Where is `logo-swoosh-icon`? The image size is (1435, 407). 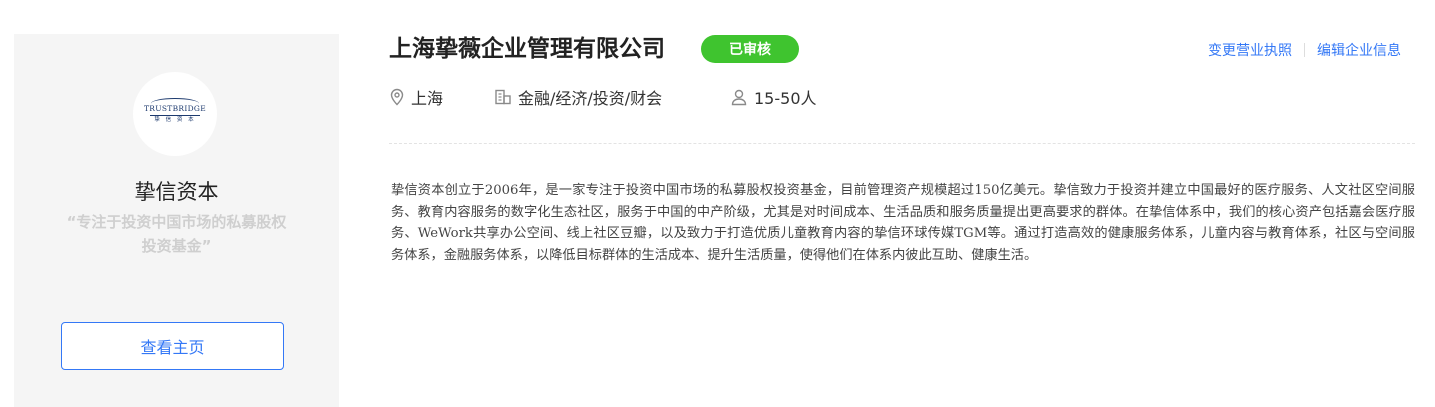
logo-swoosh-icon is located at coordinates (175, 103).